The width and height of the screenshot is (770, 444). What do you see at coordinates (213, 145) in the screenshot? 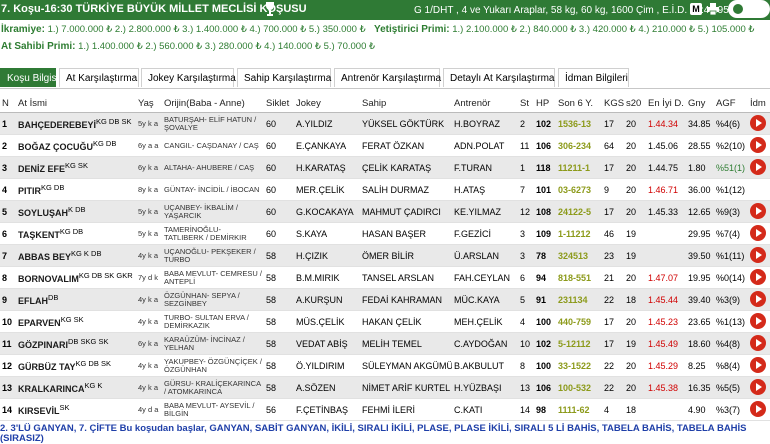
I see `horse-origin: CANGIL- CAŞDANAY / CAŞ` at bounding box center [213, 145].